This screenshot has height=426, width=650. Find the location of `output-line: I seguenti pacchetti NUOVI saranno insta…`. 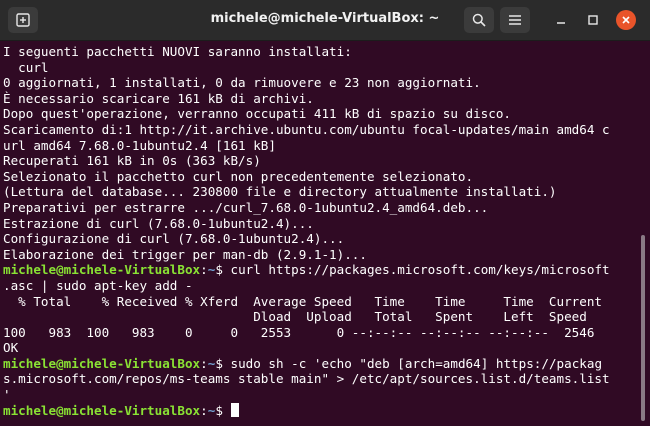

output-line: I seguenti pacchetti NUOVI saranno insta… is located at coordinates (177, 51).